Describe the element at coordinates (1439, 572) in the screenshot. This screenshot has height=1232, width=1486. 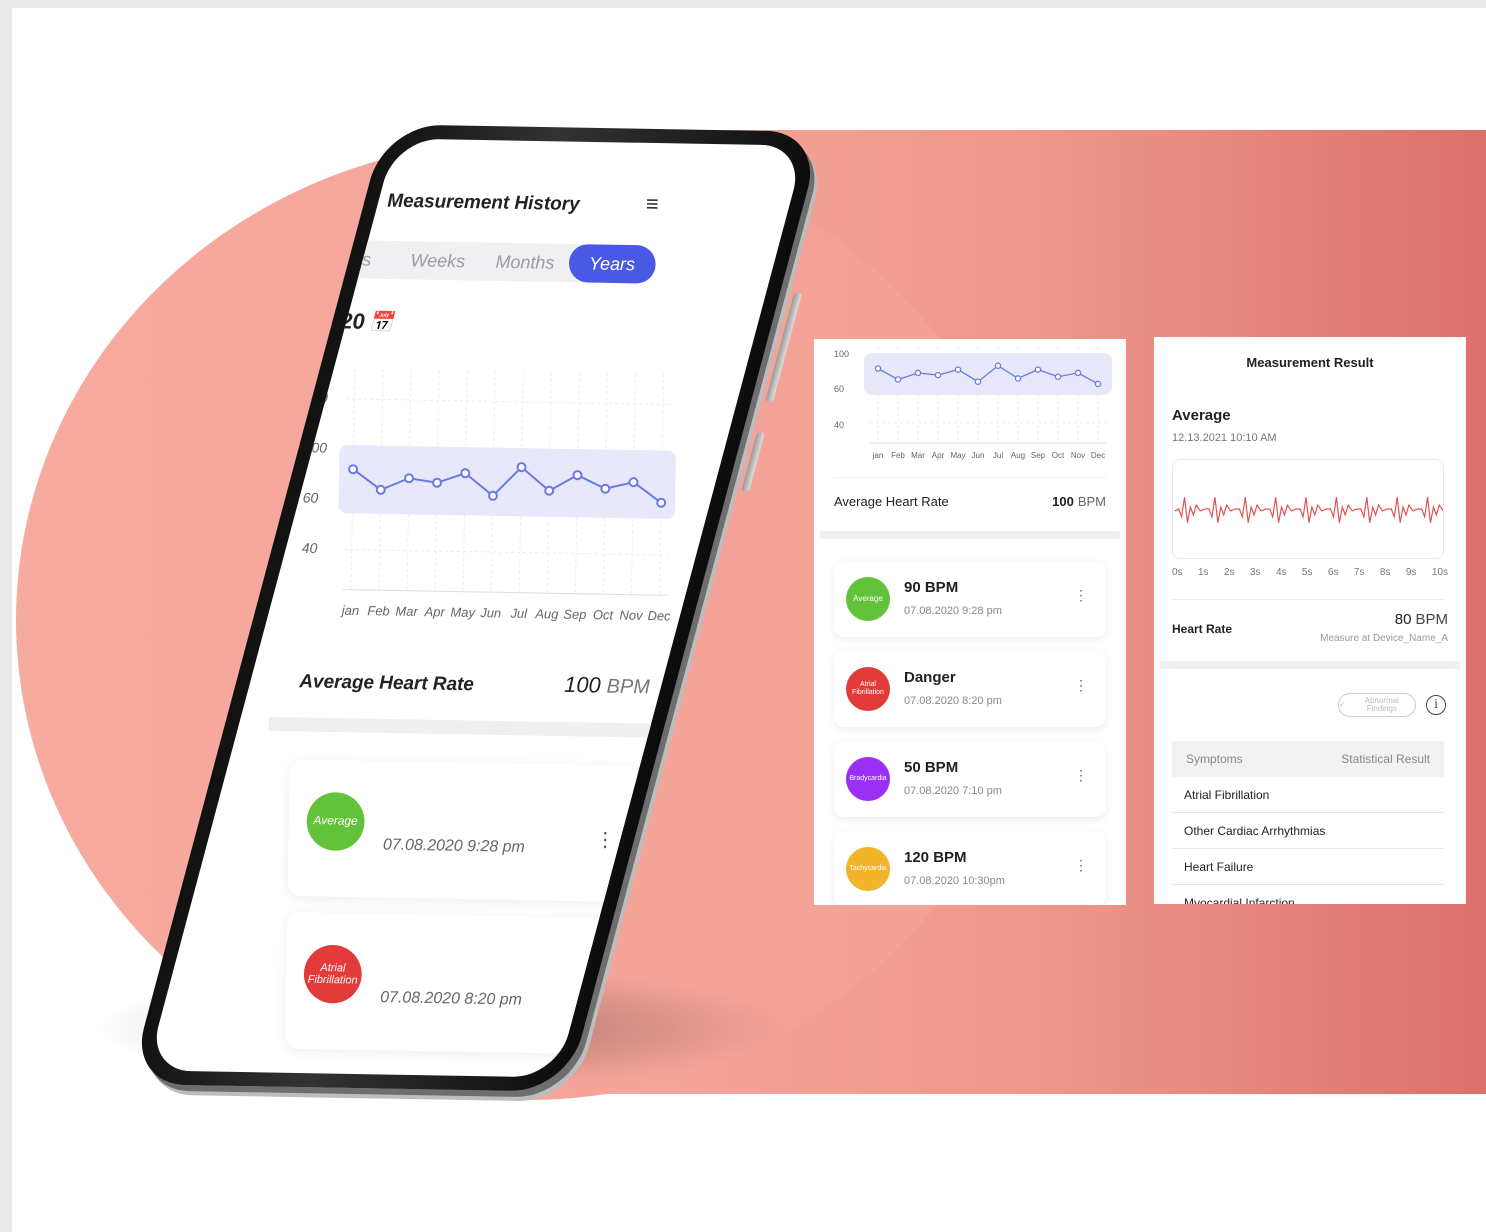
I see `x-tick-label: 10s` at that location.